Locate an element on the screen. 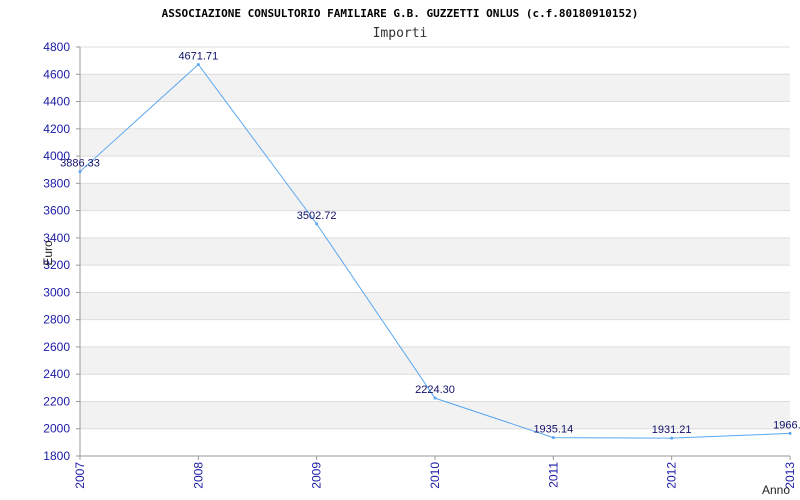 The image size is (800, 500). x-tick-label: 2012 is located at coordinates (672, 475).